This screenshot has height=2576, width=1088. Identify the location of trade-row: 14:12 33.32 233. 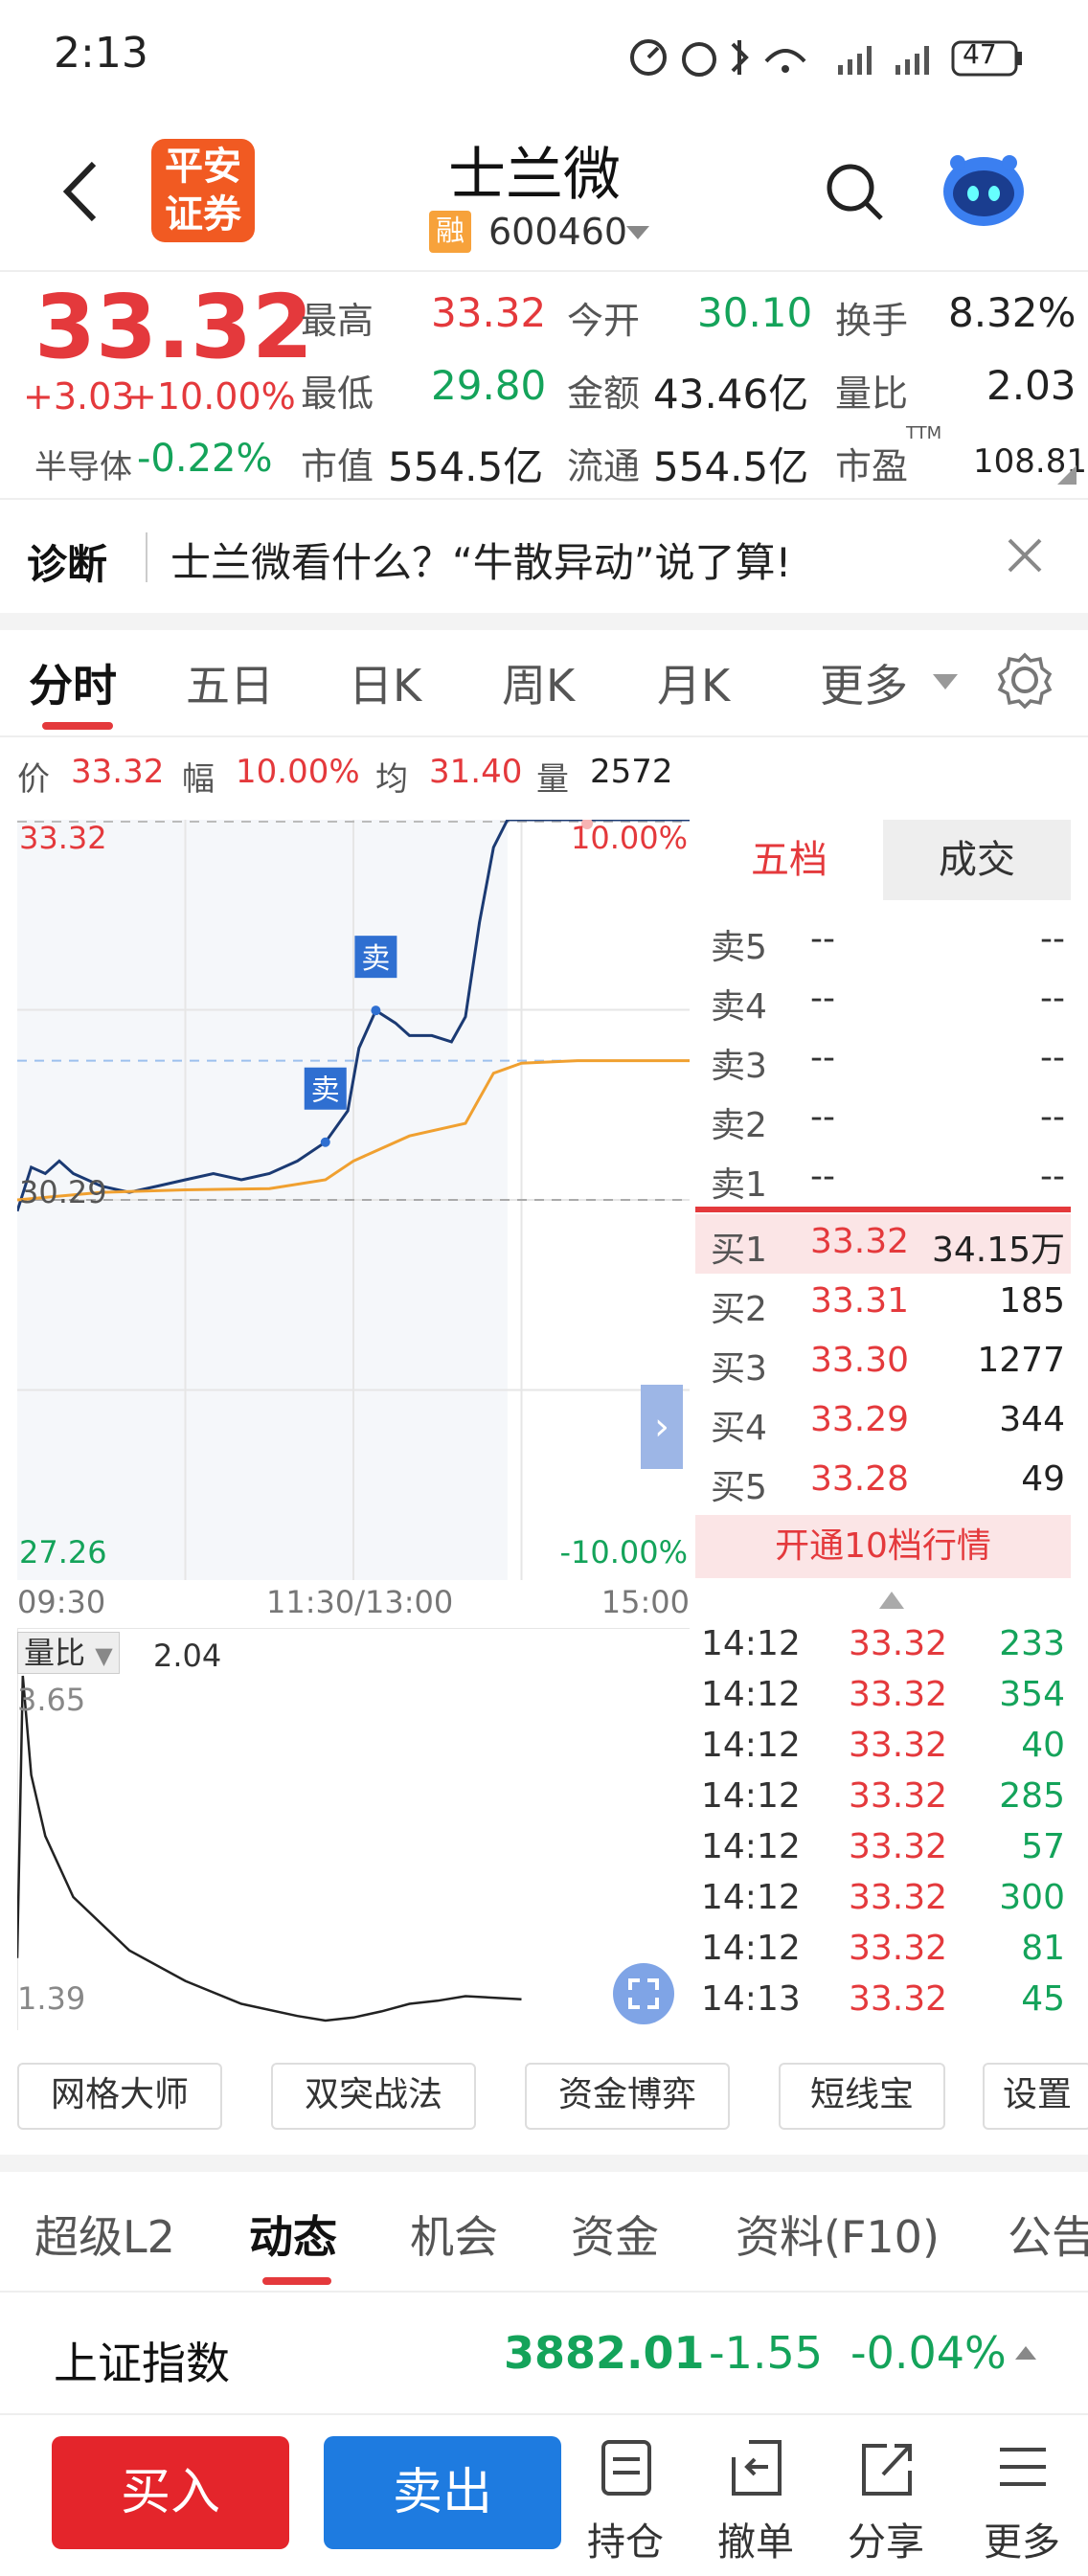
(883, 1645).